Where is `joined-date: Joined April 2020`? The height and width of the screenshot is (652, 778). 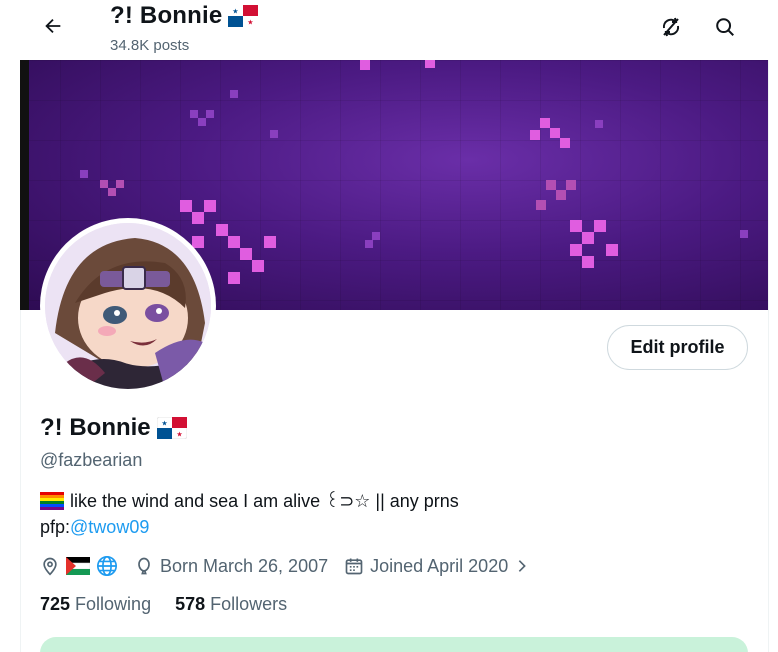 joined-date: Joined April 2020 is located at coordinates (439, 565).